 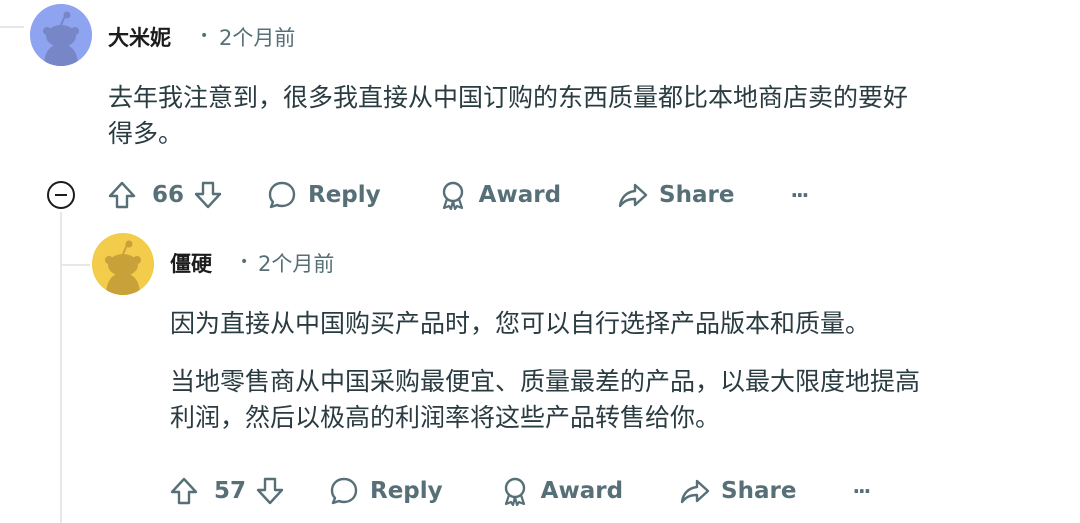 What do you see at coordinates (75, 265) in the screenshot?
I see `thread-connector-reply` at bounding box center [75, 265].